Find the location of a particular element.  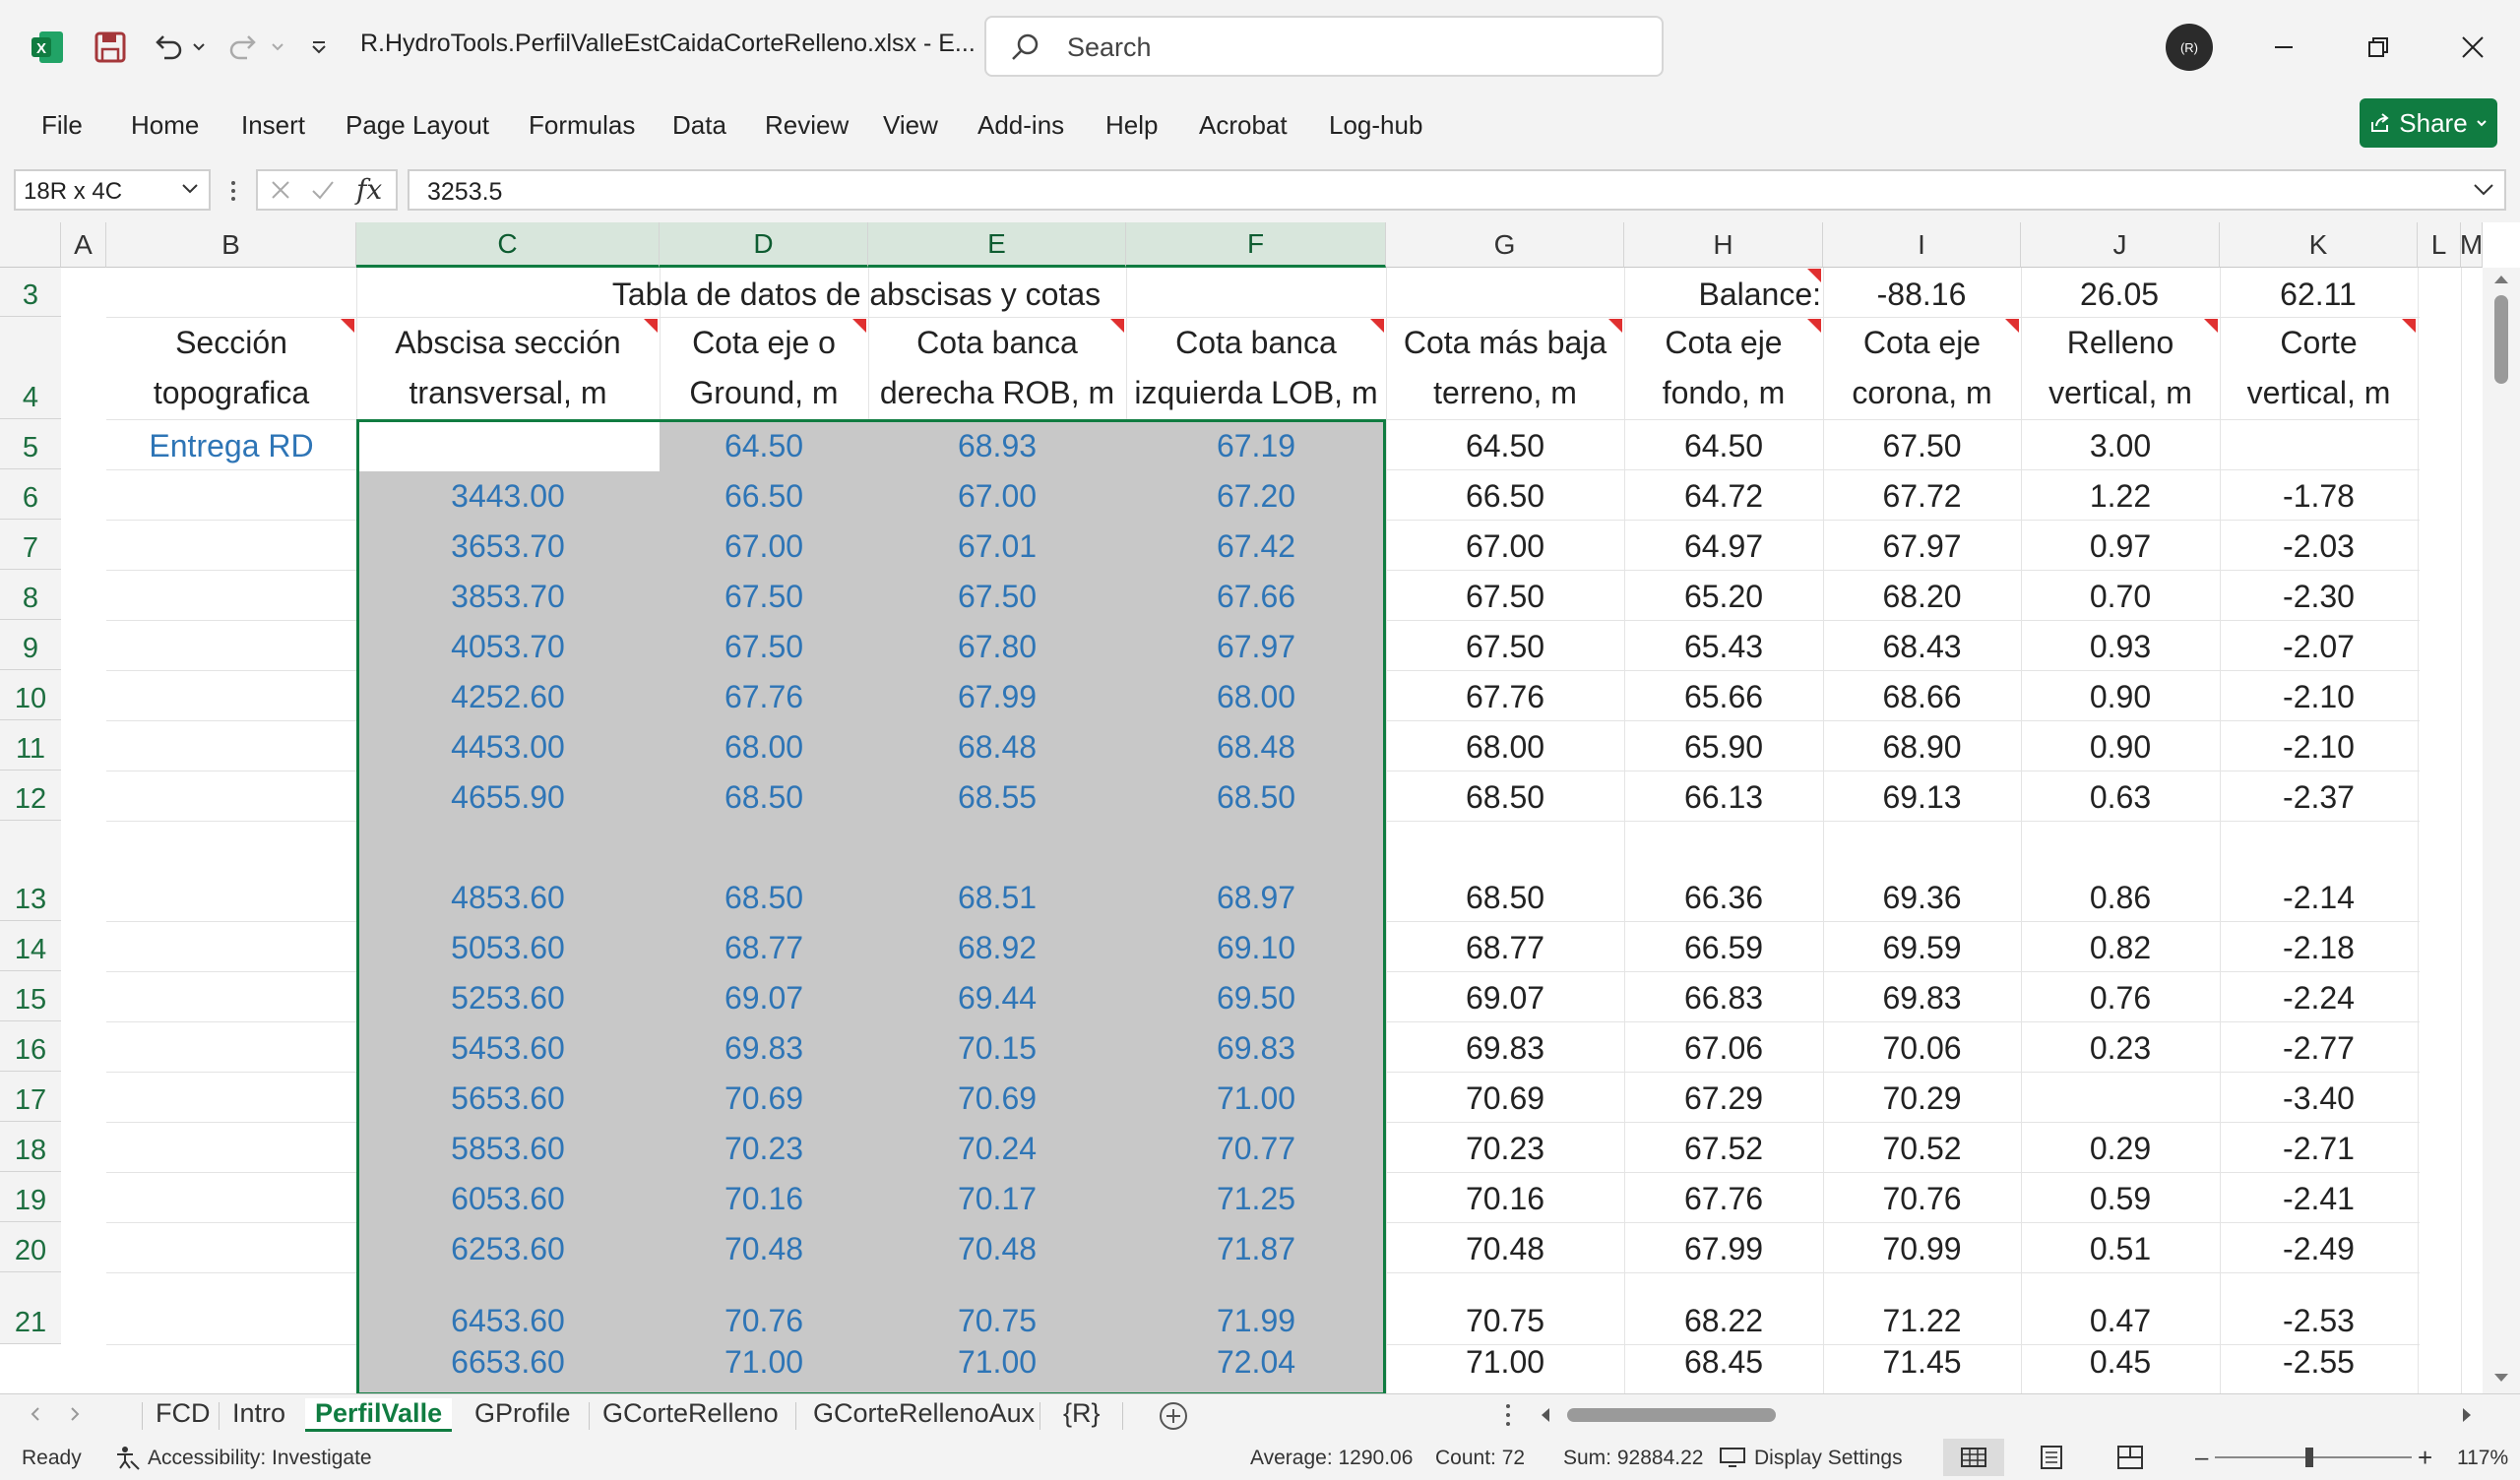

cell-h-row13: 67.52 is located at coordinates (1723, 1147).